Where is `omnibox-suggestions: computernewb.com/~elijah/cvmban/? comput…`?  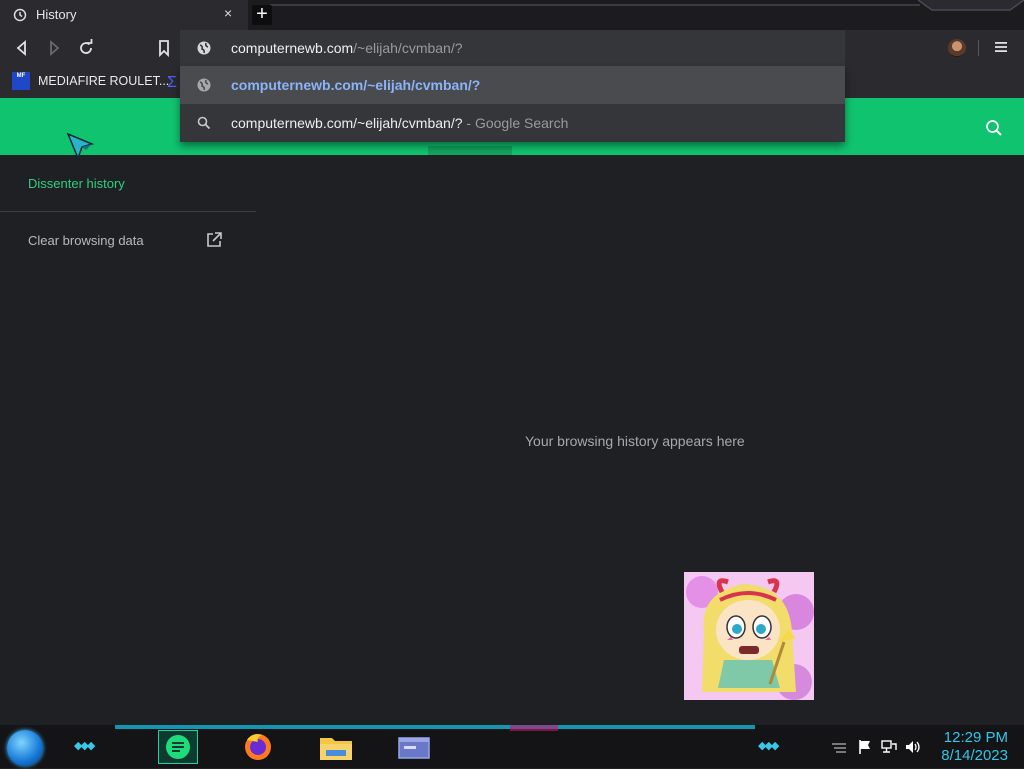 omnibox-suggestions: computernewb.com/~elijah/cvmban/? comput… is located at coordinates (512, 104).